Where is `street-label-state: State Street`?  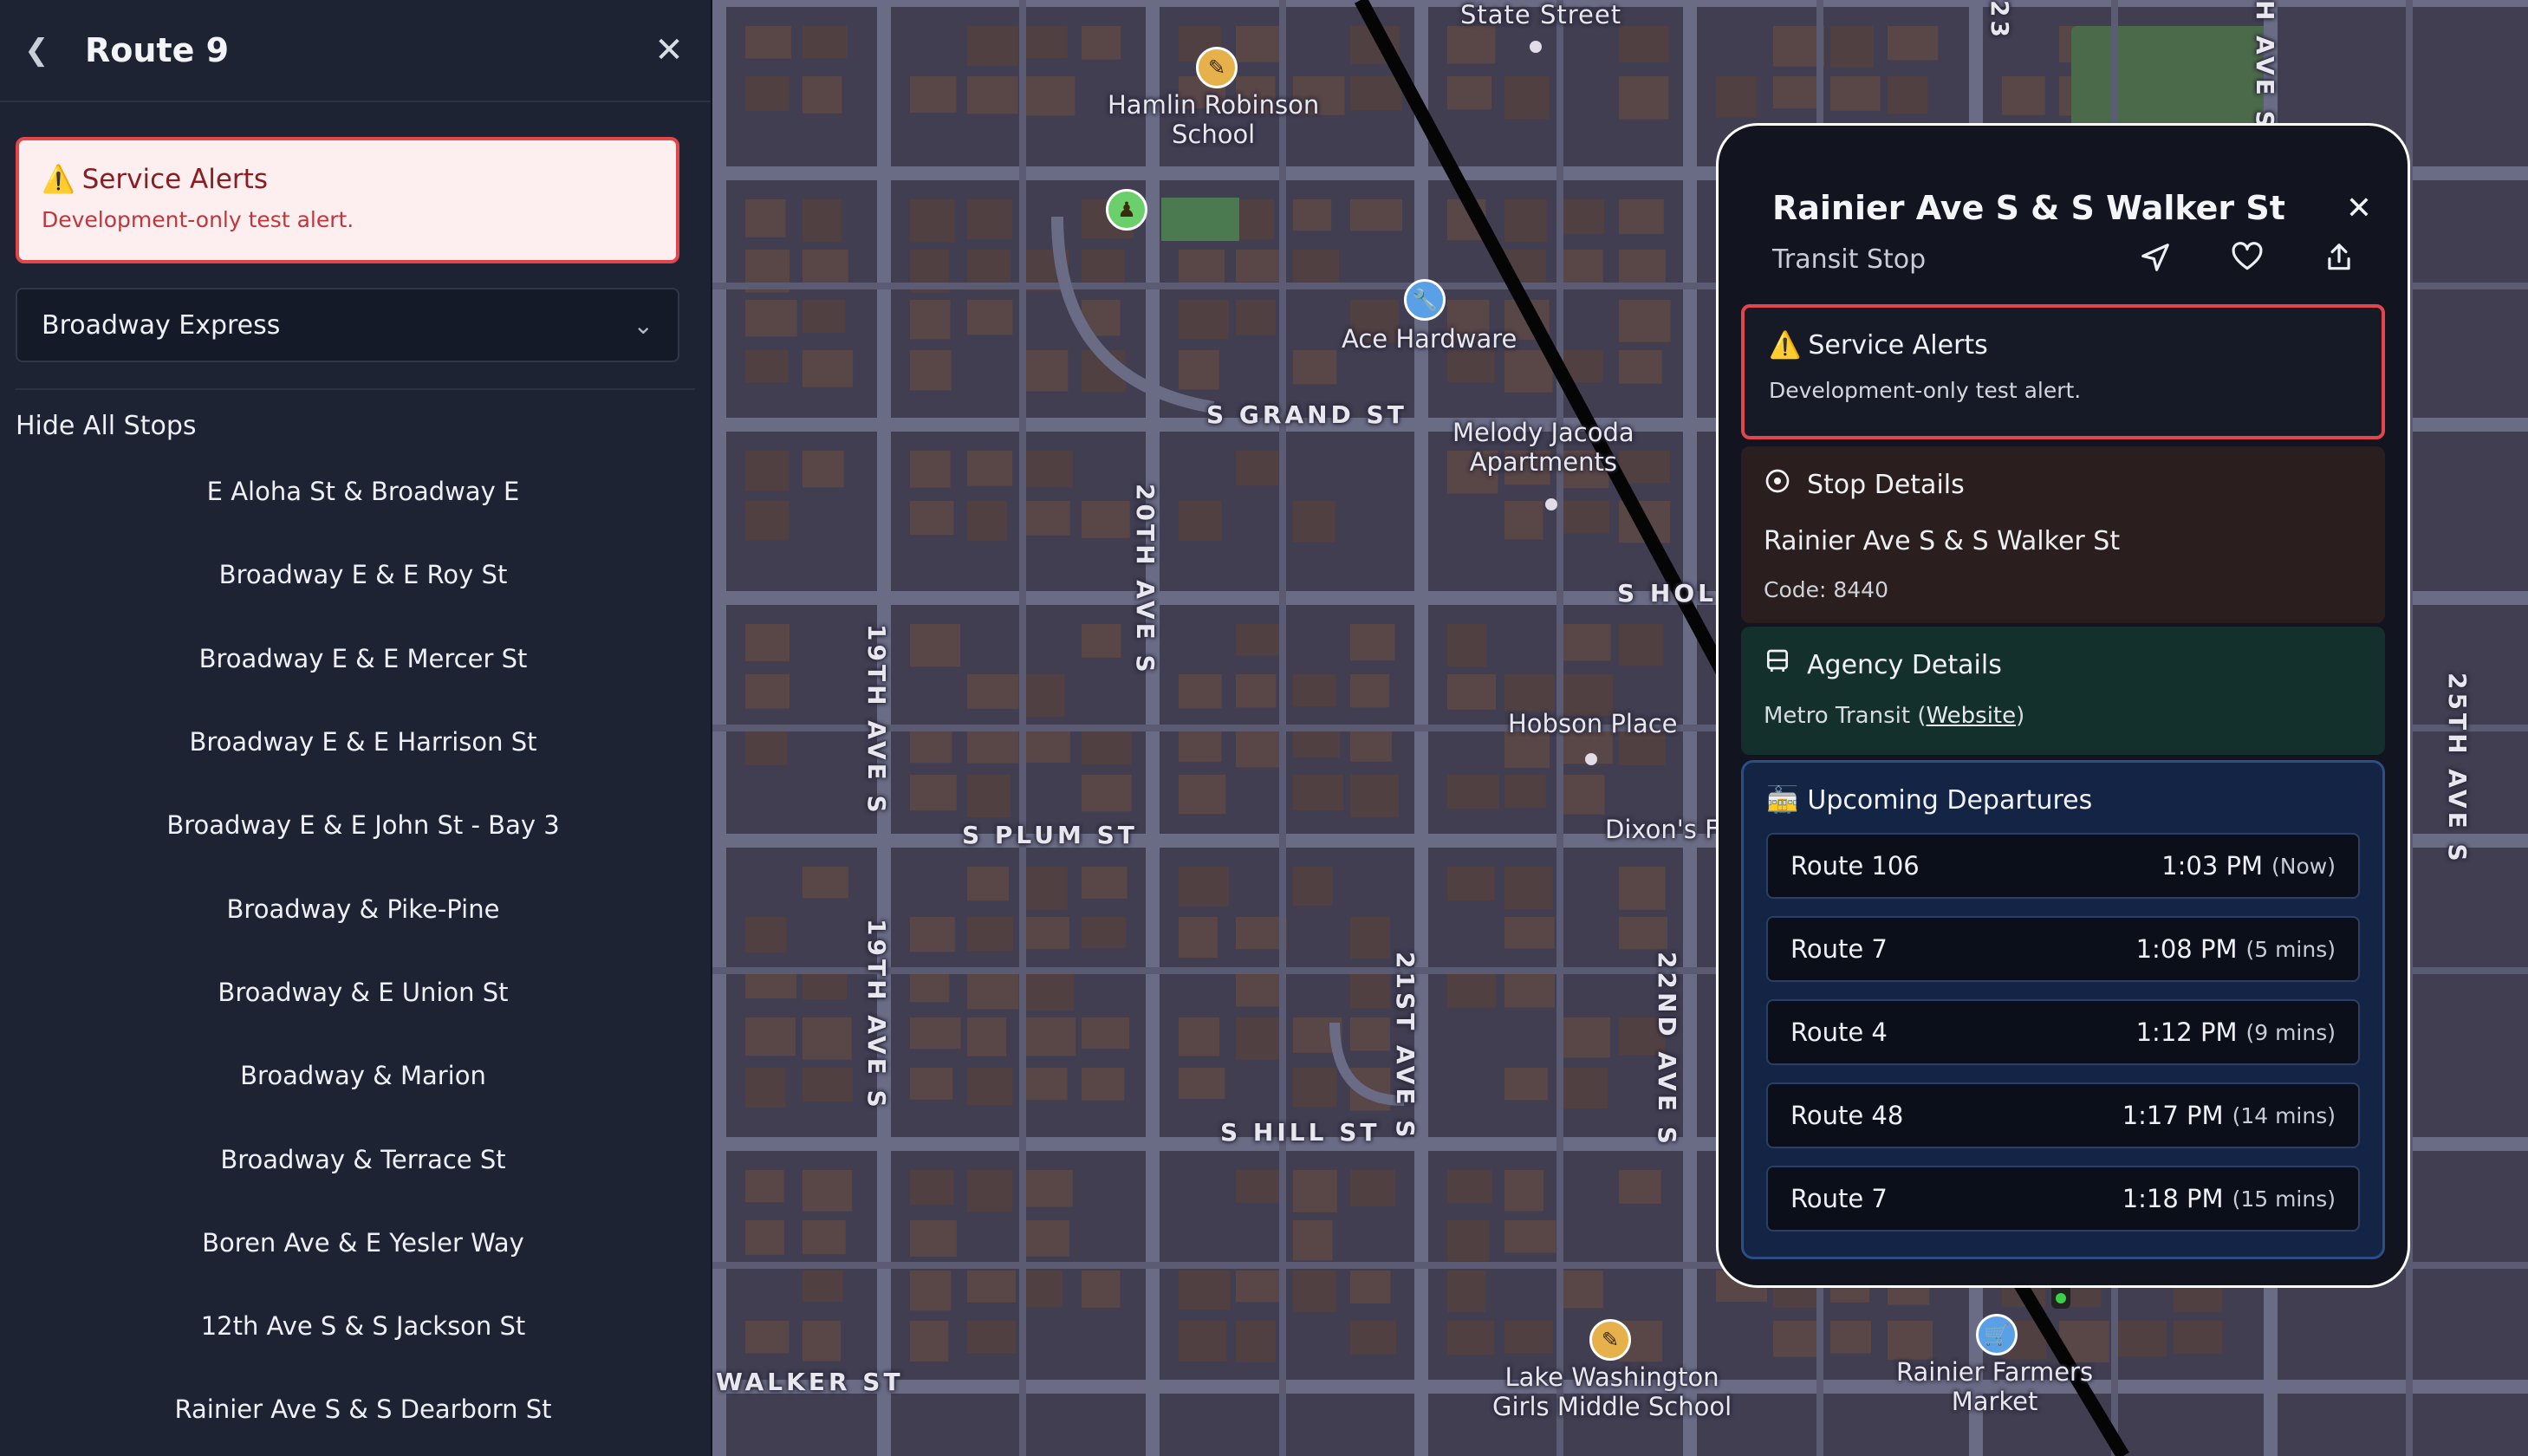
street-label-state: State Street is located at coordinates (1541, 14).